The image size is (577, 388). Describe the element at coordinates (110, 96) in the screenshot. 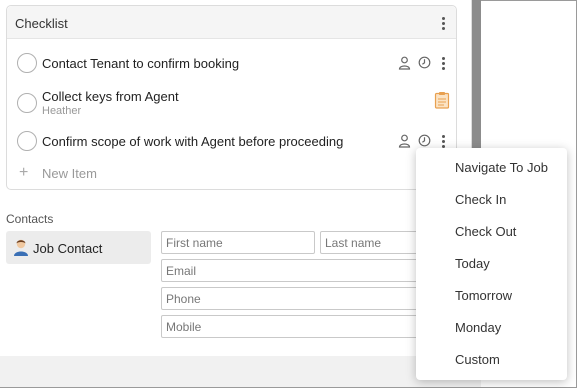

I see `item-title: Collect keys from Agent` at that location.